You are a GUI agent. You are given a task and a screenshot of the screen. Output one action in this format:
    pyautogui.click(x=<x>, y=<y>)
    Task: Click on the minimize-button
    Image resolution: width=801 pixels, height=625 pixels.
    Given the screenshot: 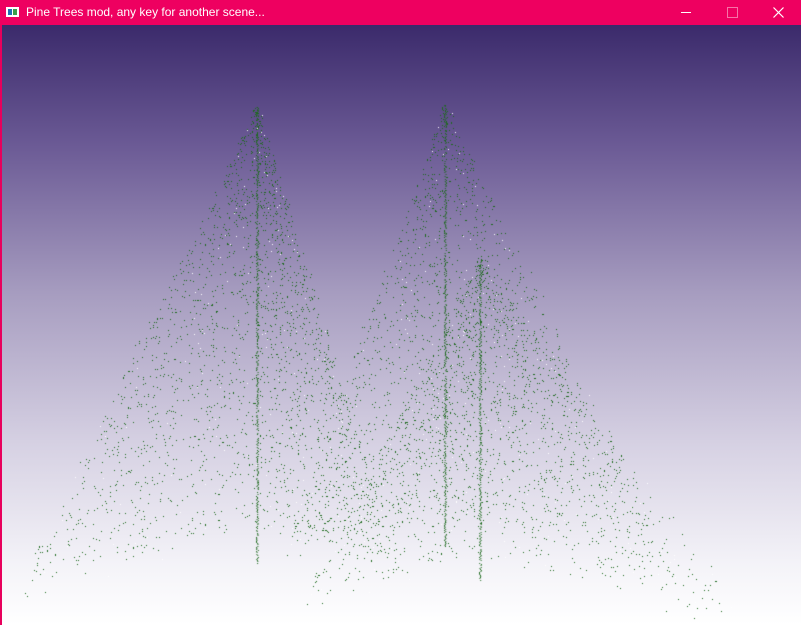 What is the action you would take?
    pyautogui.click(x=686, y=12)
    